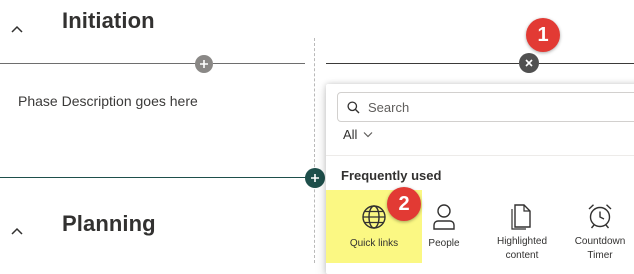 The height and width of the screenshot is (274, 634). What do you see at coordinates (480, 155) in the screenshot?
I see `toolbox-divider` at bounding box center [480, 155].